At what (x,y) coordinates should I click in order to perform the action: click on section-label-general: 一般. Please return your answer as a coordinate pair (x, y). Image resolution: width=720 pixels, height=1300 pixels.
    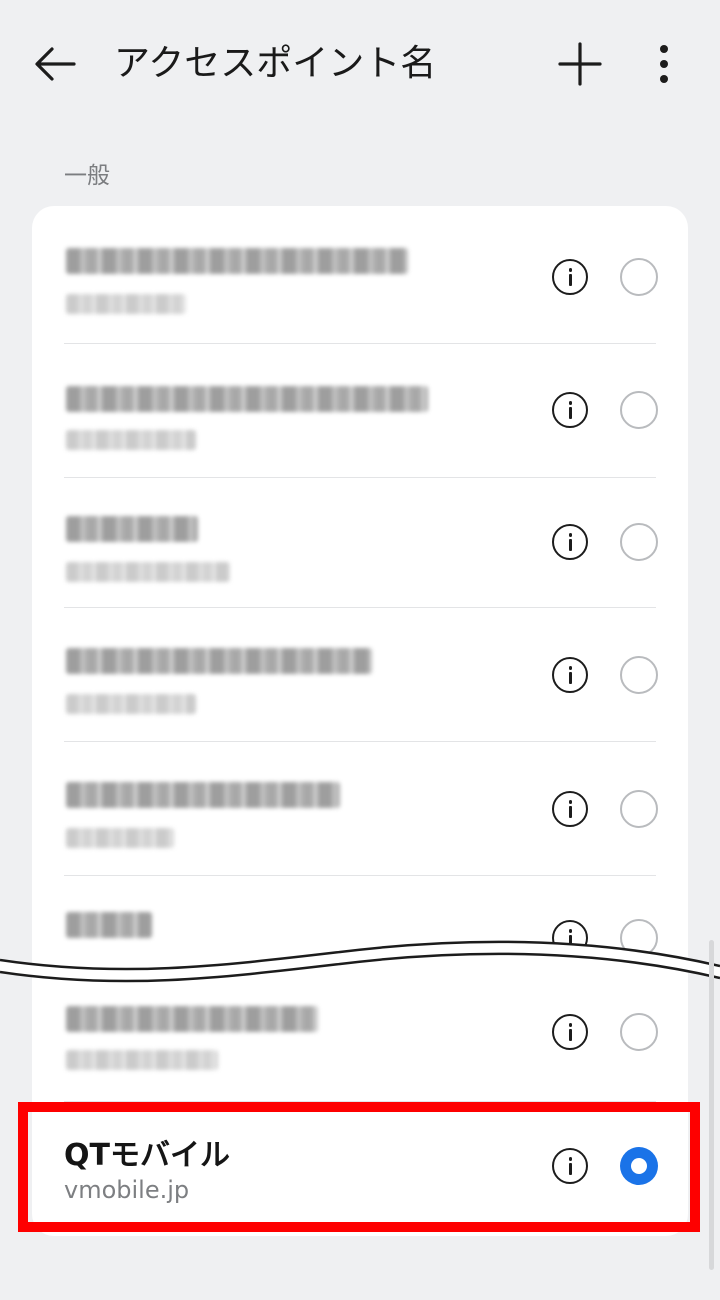
    Looking at the image, I should click on (87, 176).